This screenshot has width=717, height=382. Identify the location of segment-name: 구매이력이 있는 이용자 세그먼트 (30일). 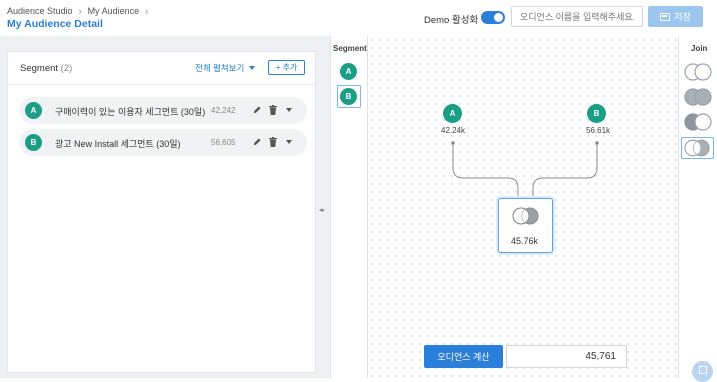
(130, 112).